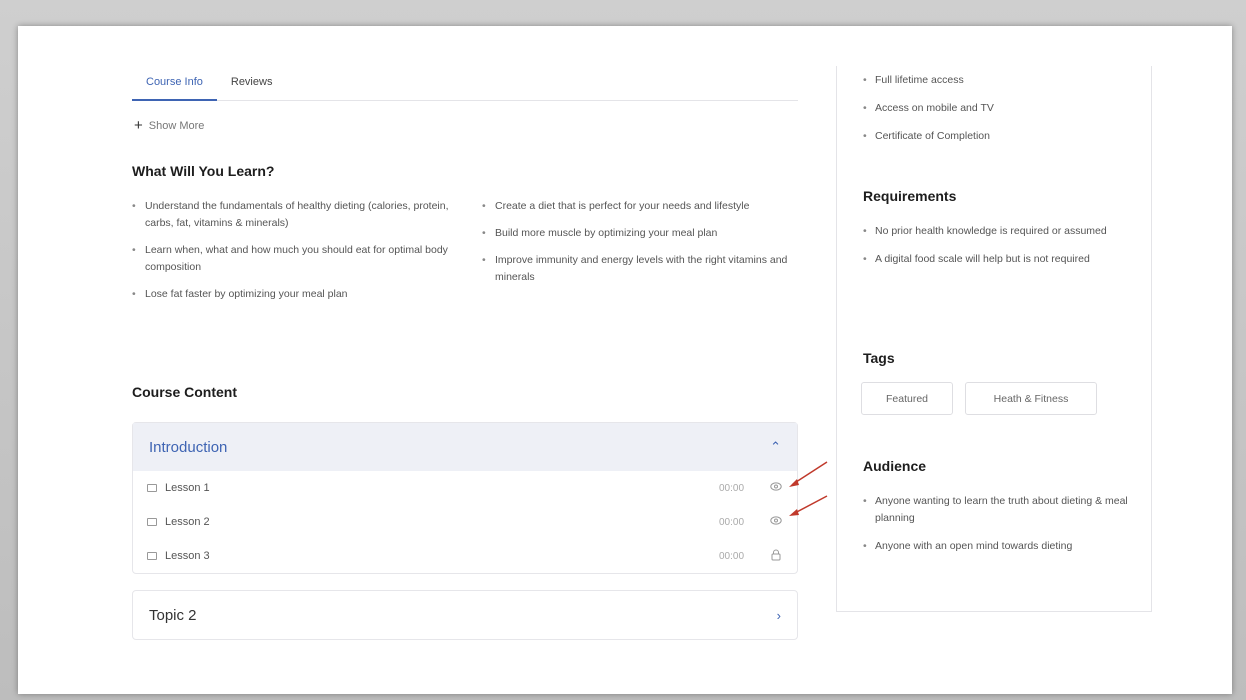 The image size is (1246, 700). What do you see at coordinates (907, 398) in the screenshot?
I see `tag-featured: Featured` at bounding box center [907, 398].